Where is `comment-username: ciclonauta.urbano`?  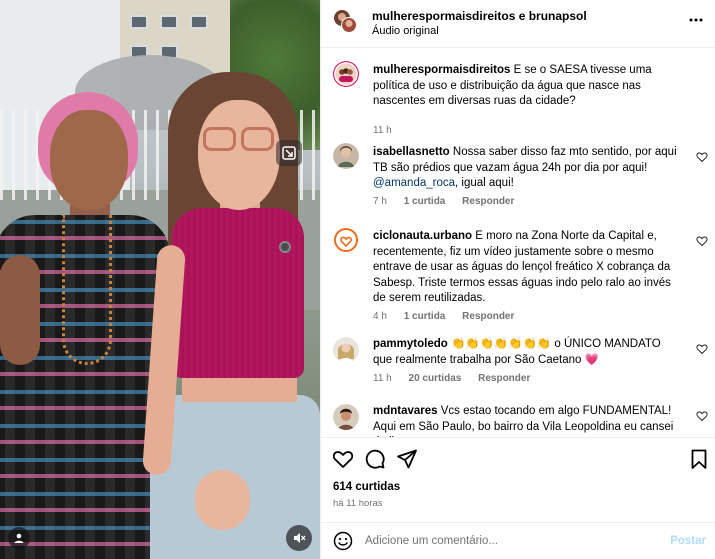 comment-username: ciclonauta.urbano is located at coordinates (422, 236).